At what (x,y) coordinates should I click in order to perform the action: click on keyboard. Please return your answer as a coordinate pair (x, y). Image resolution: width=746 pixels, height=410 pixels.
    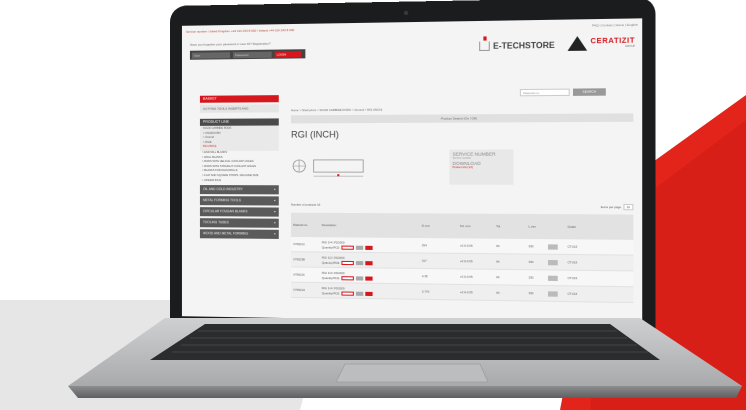
    Looking at the image, I should click on (405, 342).